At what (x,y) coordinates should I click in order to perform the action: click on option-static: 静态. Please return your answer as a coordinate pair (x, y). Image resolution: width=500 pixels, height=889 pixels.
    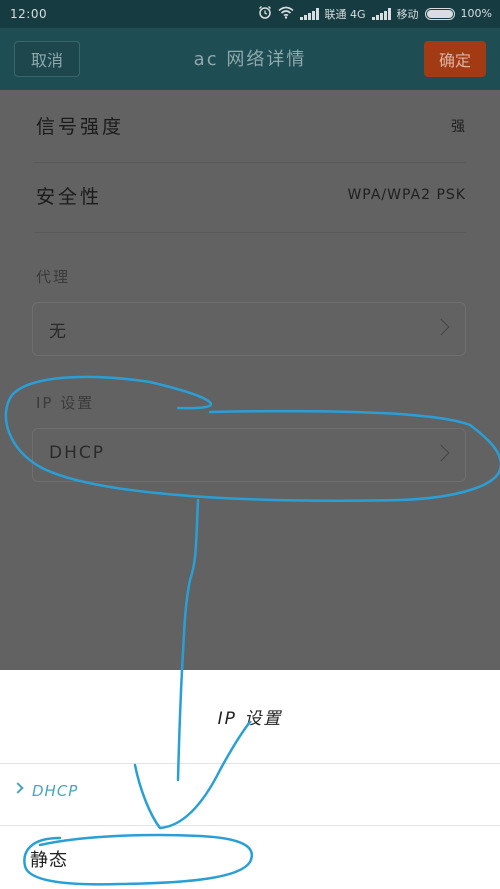
    Looking at the image, I should click on (250, 856).